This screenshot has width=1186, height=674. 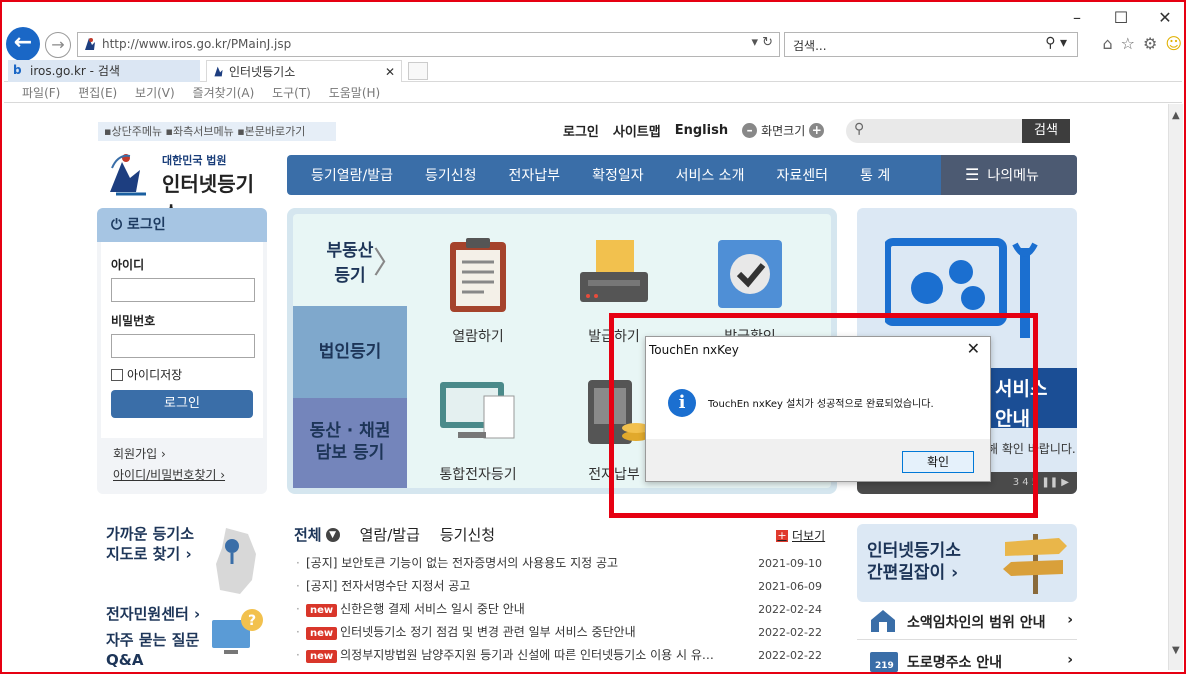 What do you see at coordinates (182, 404) in the screenshot?
I see `login-button: 로그인` at bounding box center [182, 404].